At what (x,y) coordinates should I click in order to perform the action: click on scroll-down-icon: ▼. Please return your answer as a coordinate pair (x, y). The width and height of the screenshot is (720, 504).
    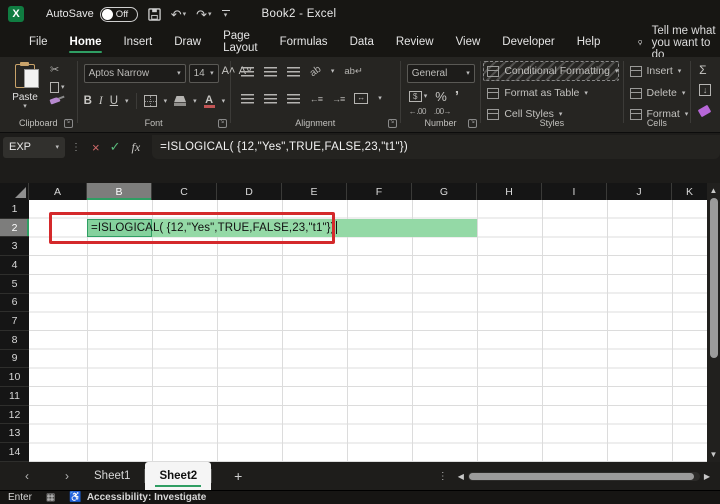
    Looking at the image, I should click on (713, 454).